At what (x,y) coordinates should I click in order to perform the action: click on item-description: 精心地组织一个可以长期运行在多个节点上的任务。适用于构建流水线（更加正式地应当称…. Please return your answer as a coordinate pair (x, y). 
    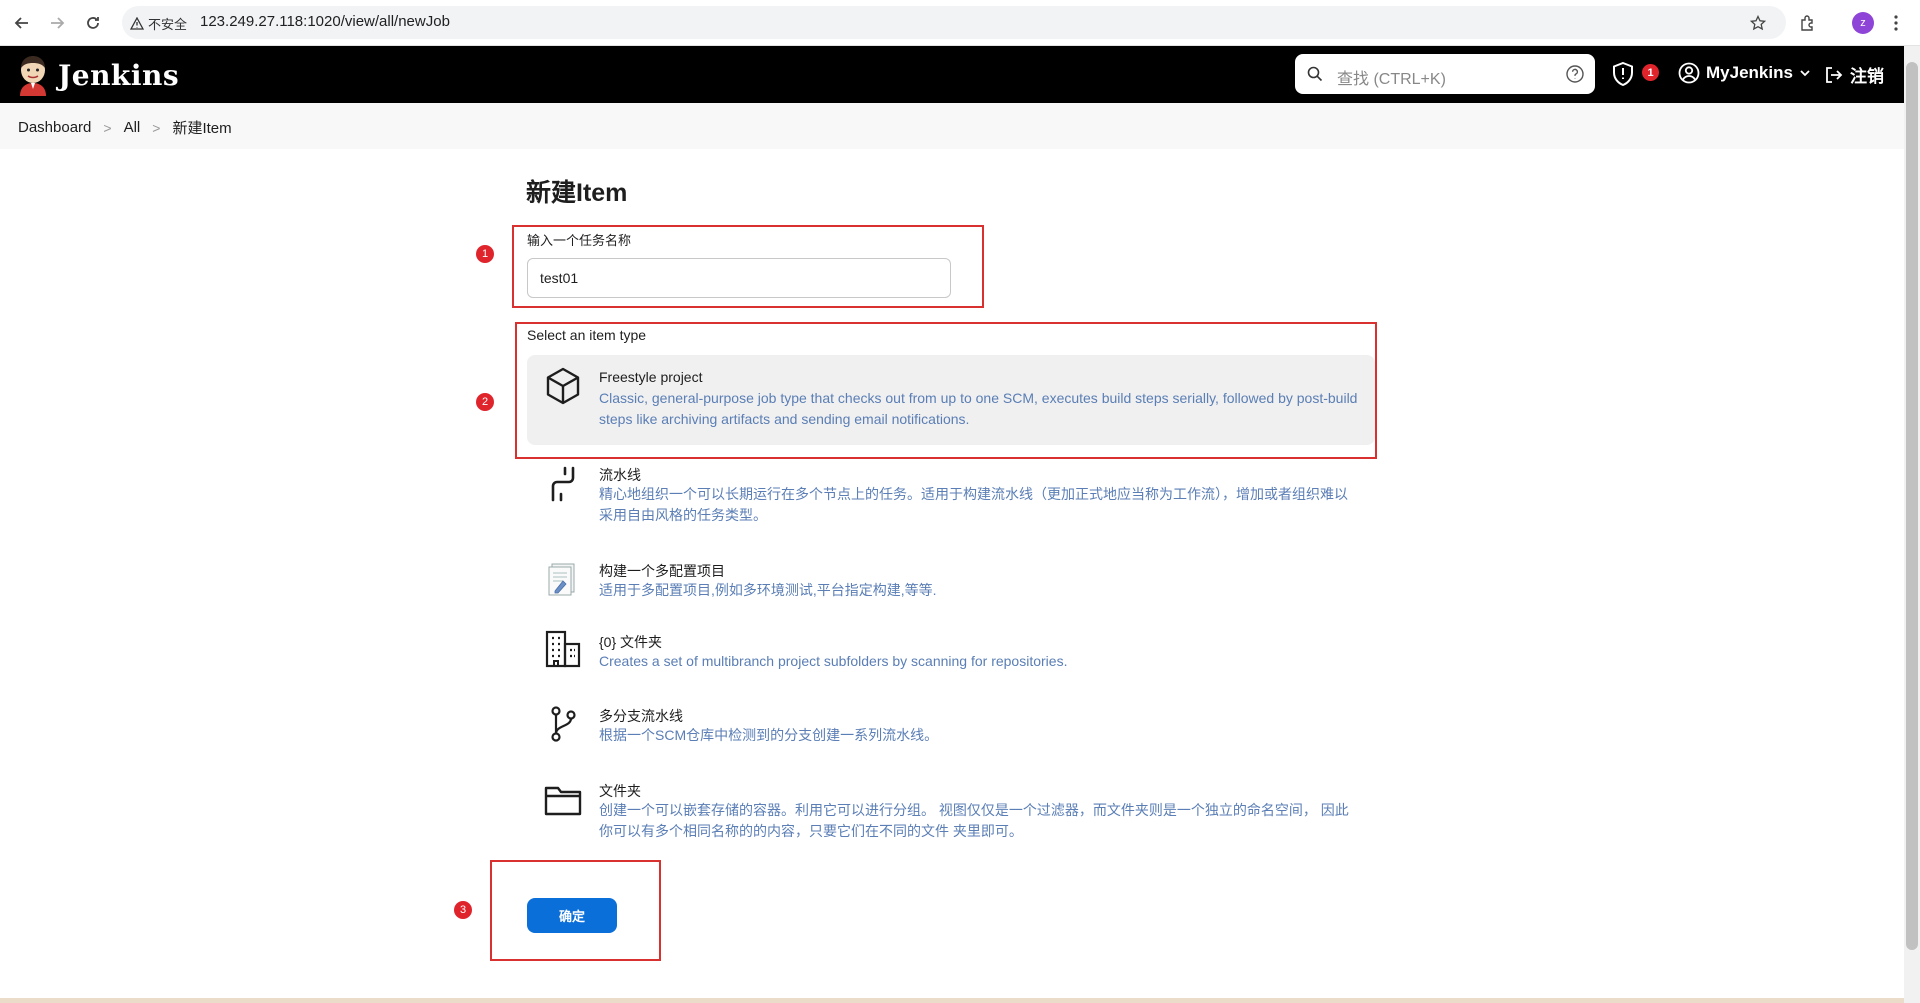
    Looking at the image, I should click on (973, 504).